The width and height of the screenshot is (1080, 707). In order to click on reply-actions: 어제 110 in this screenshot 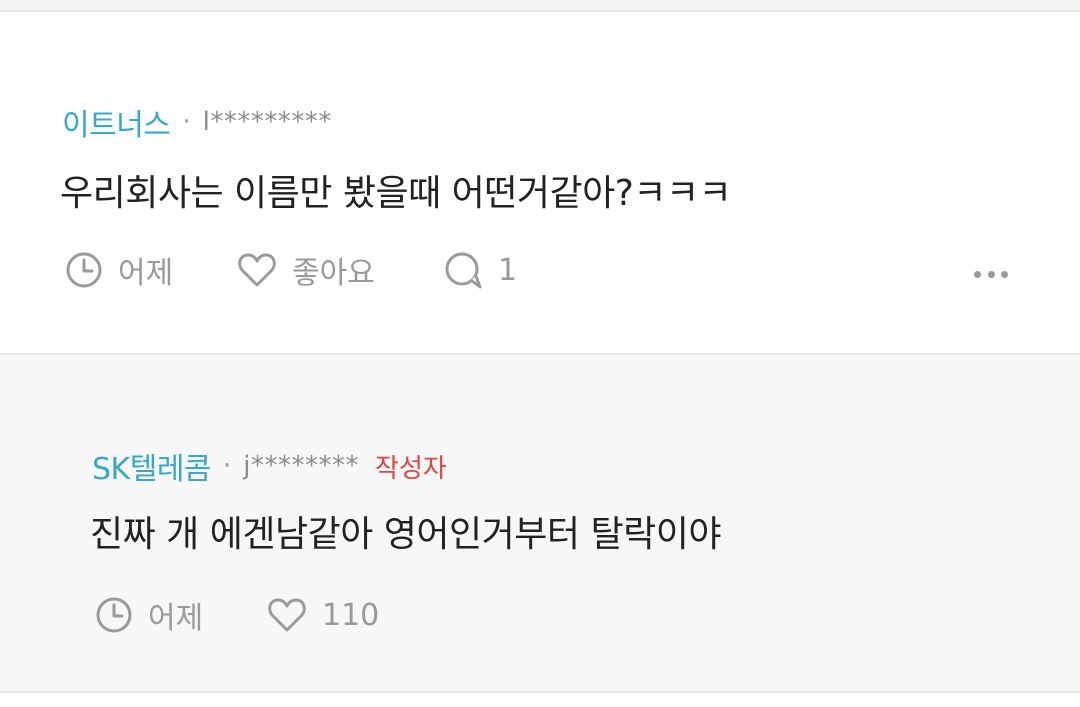, I will do `click(236, 615)`.